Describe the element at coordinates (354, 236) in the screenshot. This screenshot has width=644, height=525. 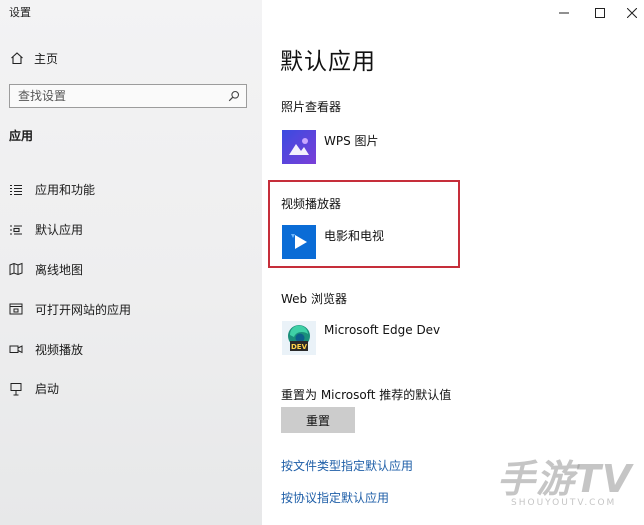
I see `video-player-app-name: 电影和电视` at that location.